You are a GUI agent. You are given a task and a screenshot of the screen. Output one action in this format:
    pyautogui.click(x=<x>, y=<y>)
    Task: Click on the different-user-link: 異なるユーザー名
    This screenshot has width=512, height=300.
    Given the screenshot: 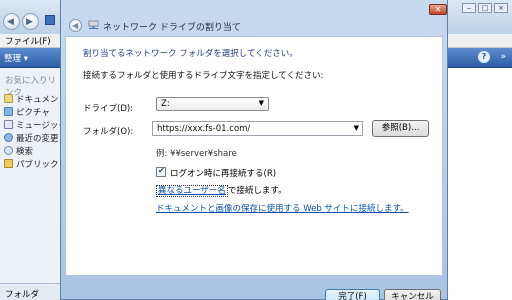 What is the action you would take?
    pyautogui.click(x=192, y=191)
    